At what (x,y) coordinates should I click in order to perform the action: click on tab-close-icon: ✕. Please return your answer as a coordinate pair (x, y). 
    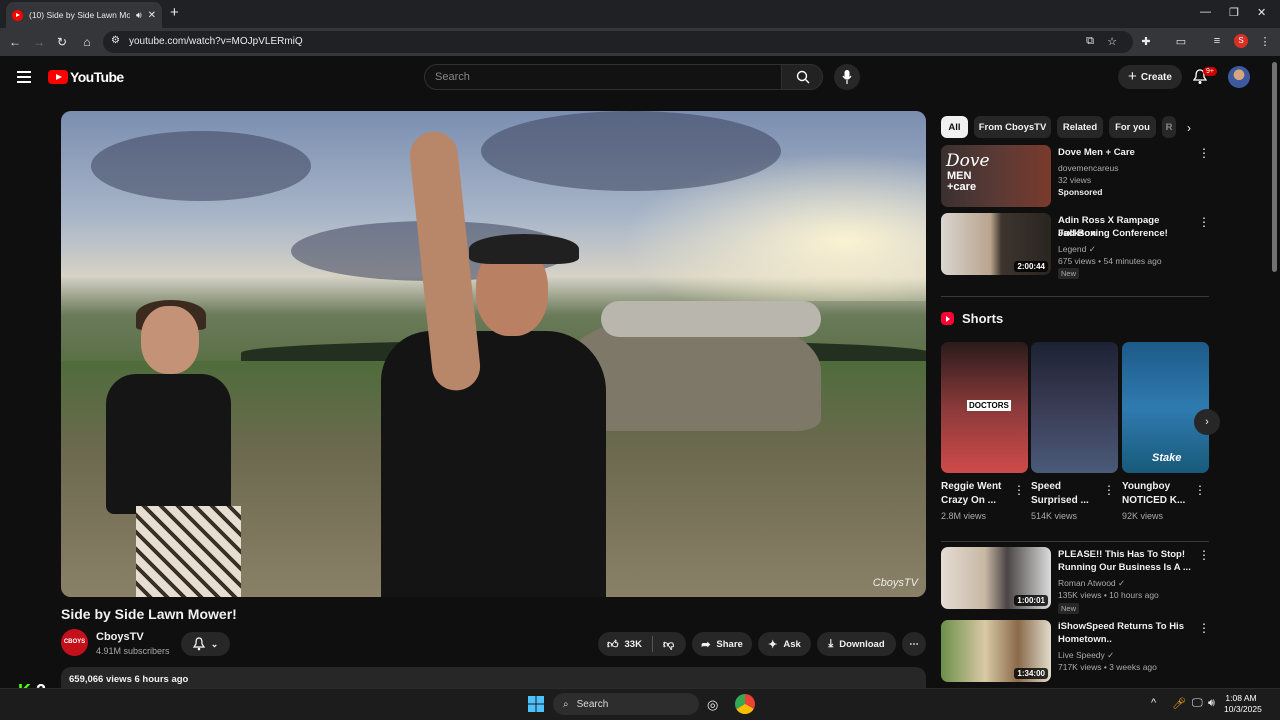
    Looking at the image, I should click on (152, 15).